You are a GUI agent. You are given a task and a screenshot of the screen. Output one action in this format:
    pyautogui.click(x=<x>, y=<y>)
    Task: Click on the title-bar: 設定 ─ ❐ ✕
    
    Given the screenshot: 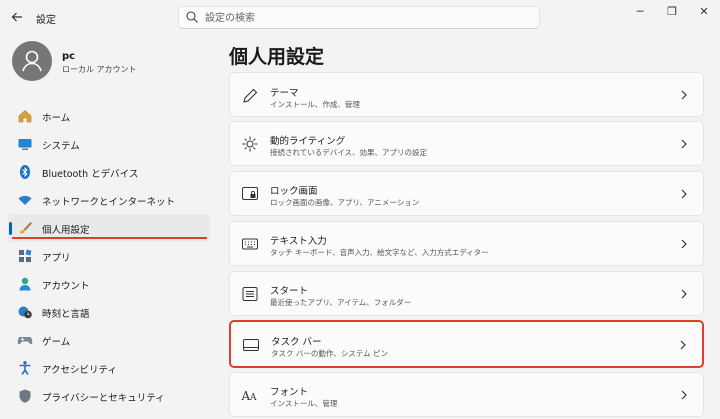 What is the action you would take?
    pyautogui.click(x=360, y=17)
    